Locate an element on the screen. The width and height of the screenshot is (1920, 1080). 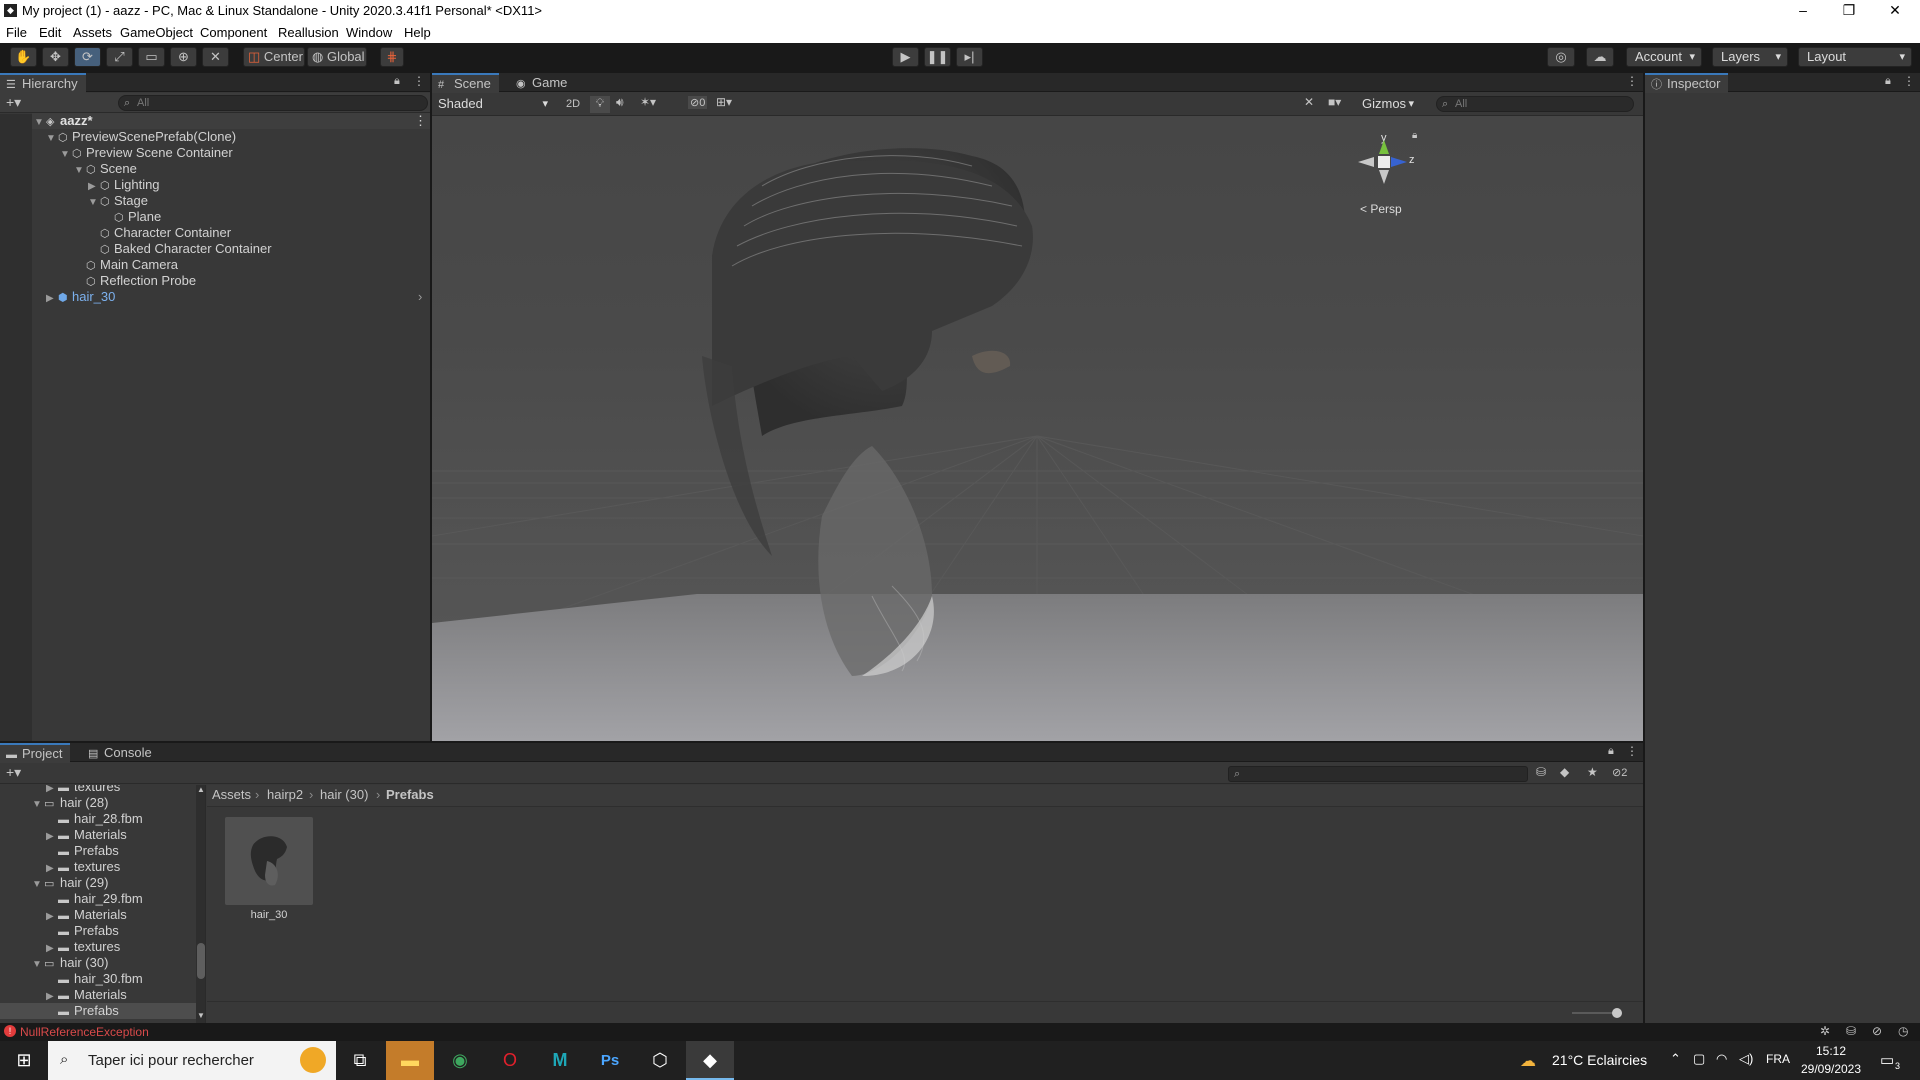
tray-chevron-icon: ⌃ is located at coordinates (1675, 1059).